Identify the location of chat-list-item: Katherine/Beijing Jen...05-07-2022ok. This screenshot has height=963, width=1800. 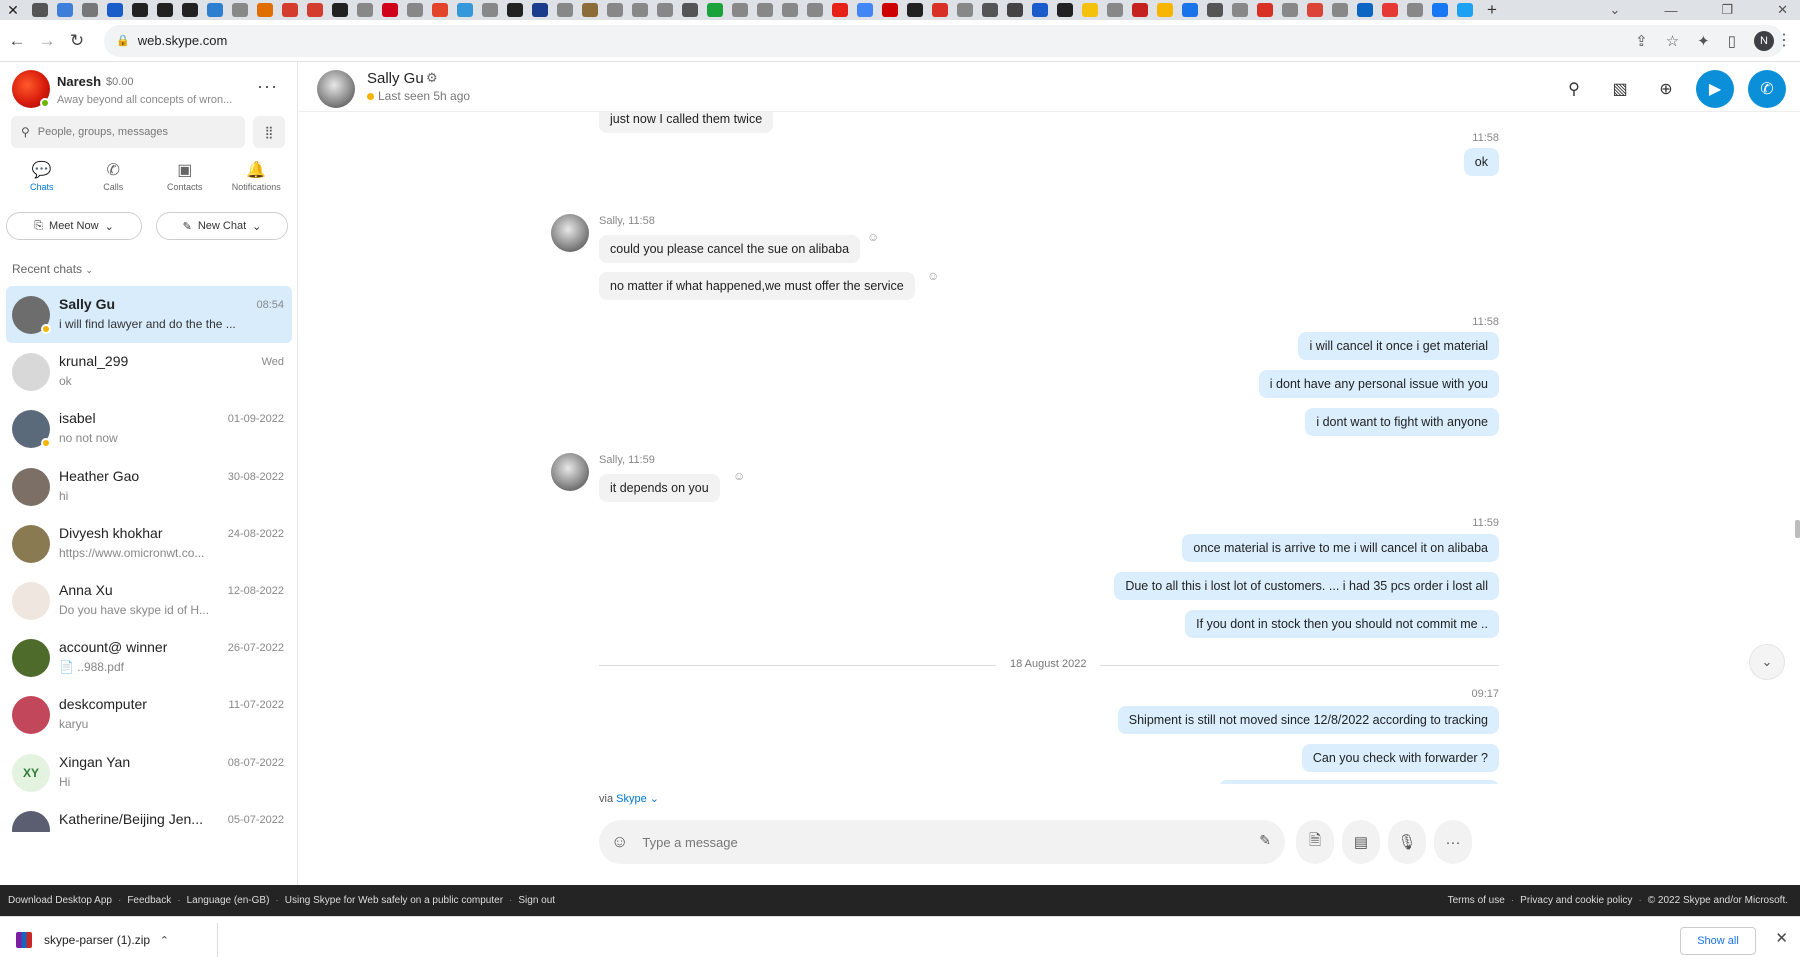
(149, 816).